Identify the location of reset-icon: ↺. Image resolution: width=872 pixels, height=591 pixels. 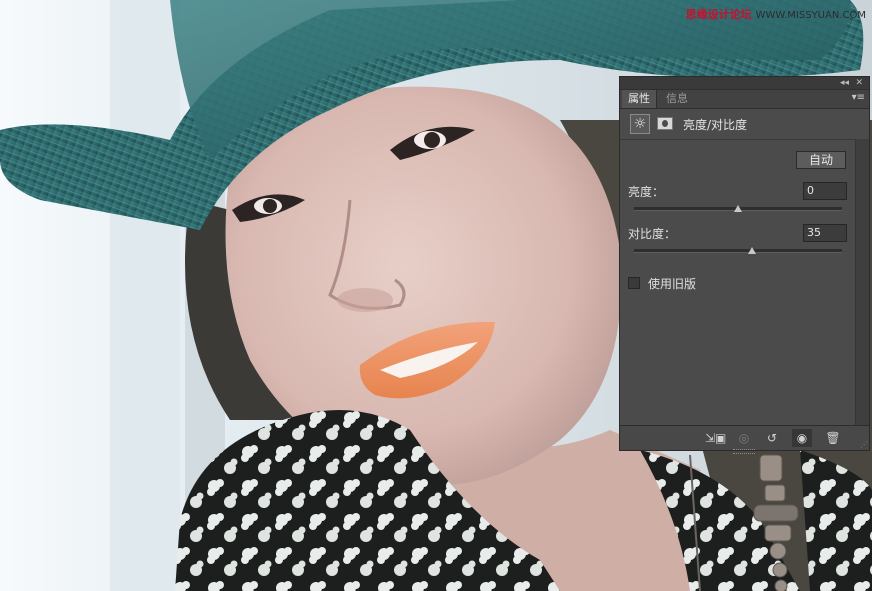
(772, 438).